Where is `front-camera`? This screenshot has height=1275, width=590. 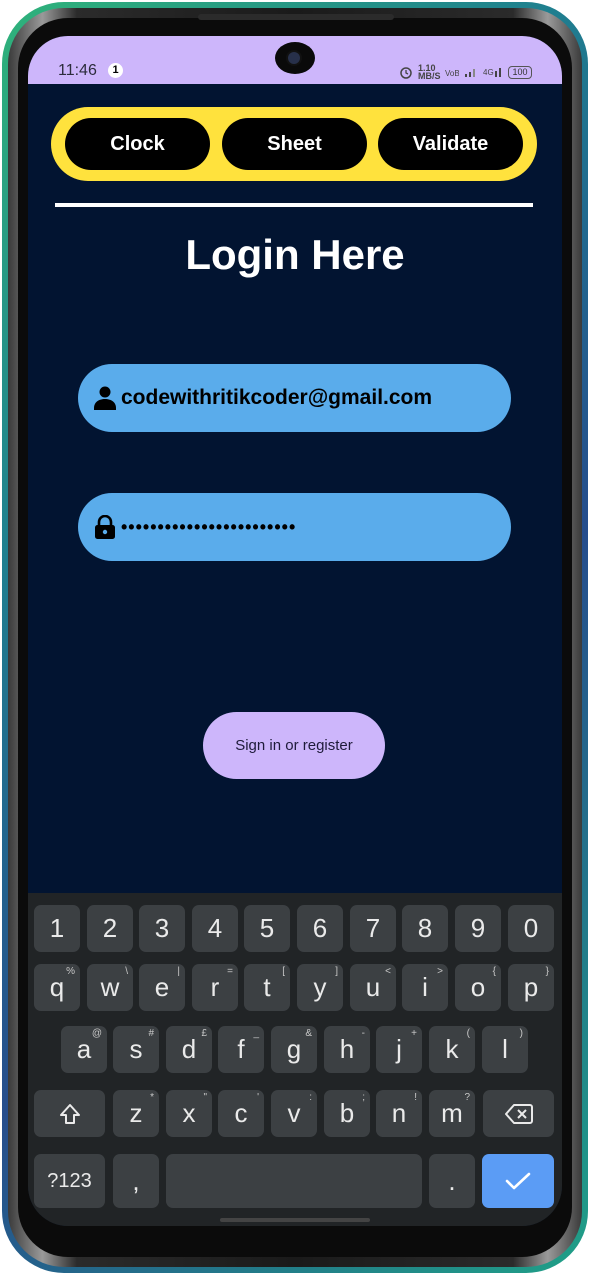
front-camera is located at coordinates (295, 58).